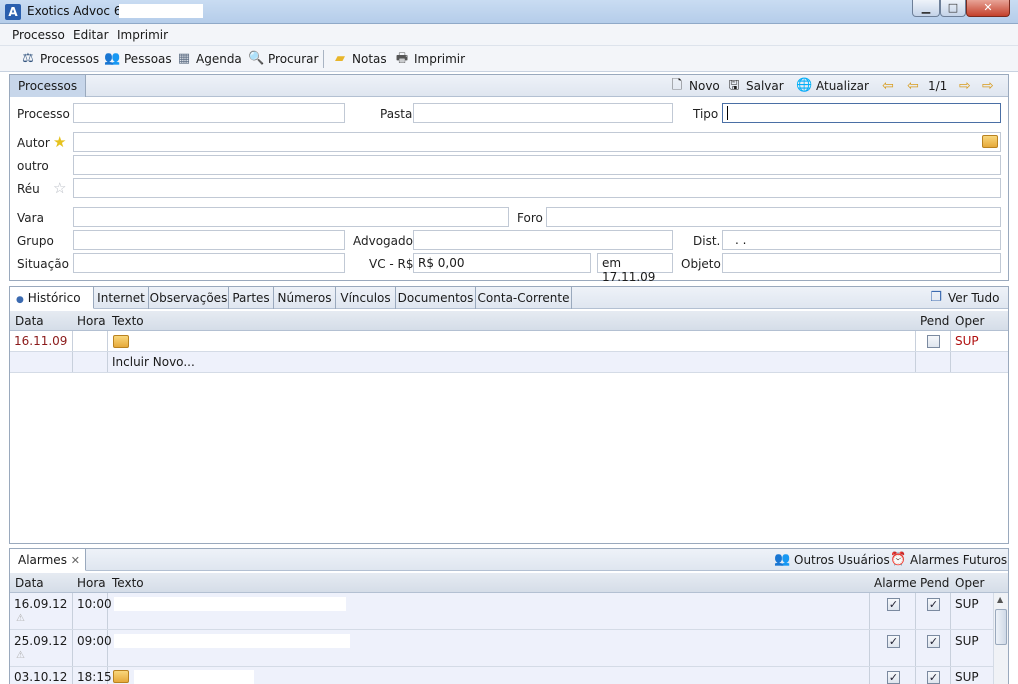 The width and height of the screenshot is (1018, 684). Describe the element at coordinates (895, 583) in the screenshot. I see `col-alarme: Alarme` at that location.